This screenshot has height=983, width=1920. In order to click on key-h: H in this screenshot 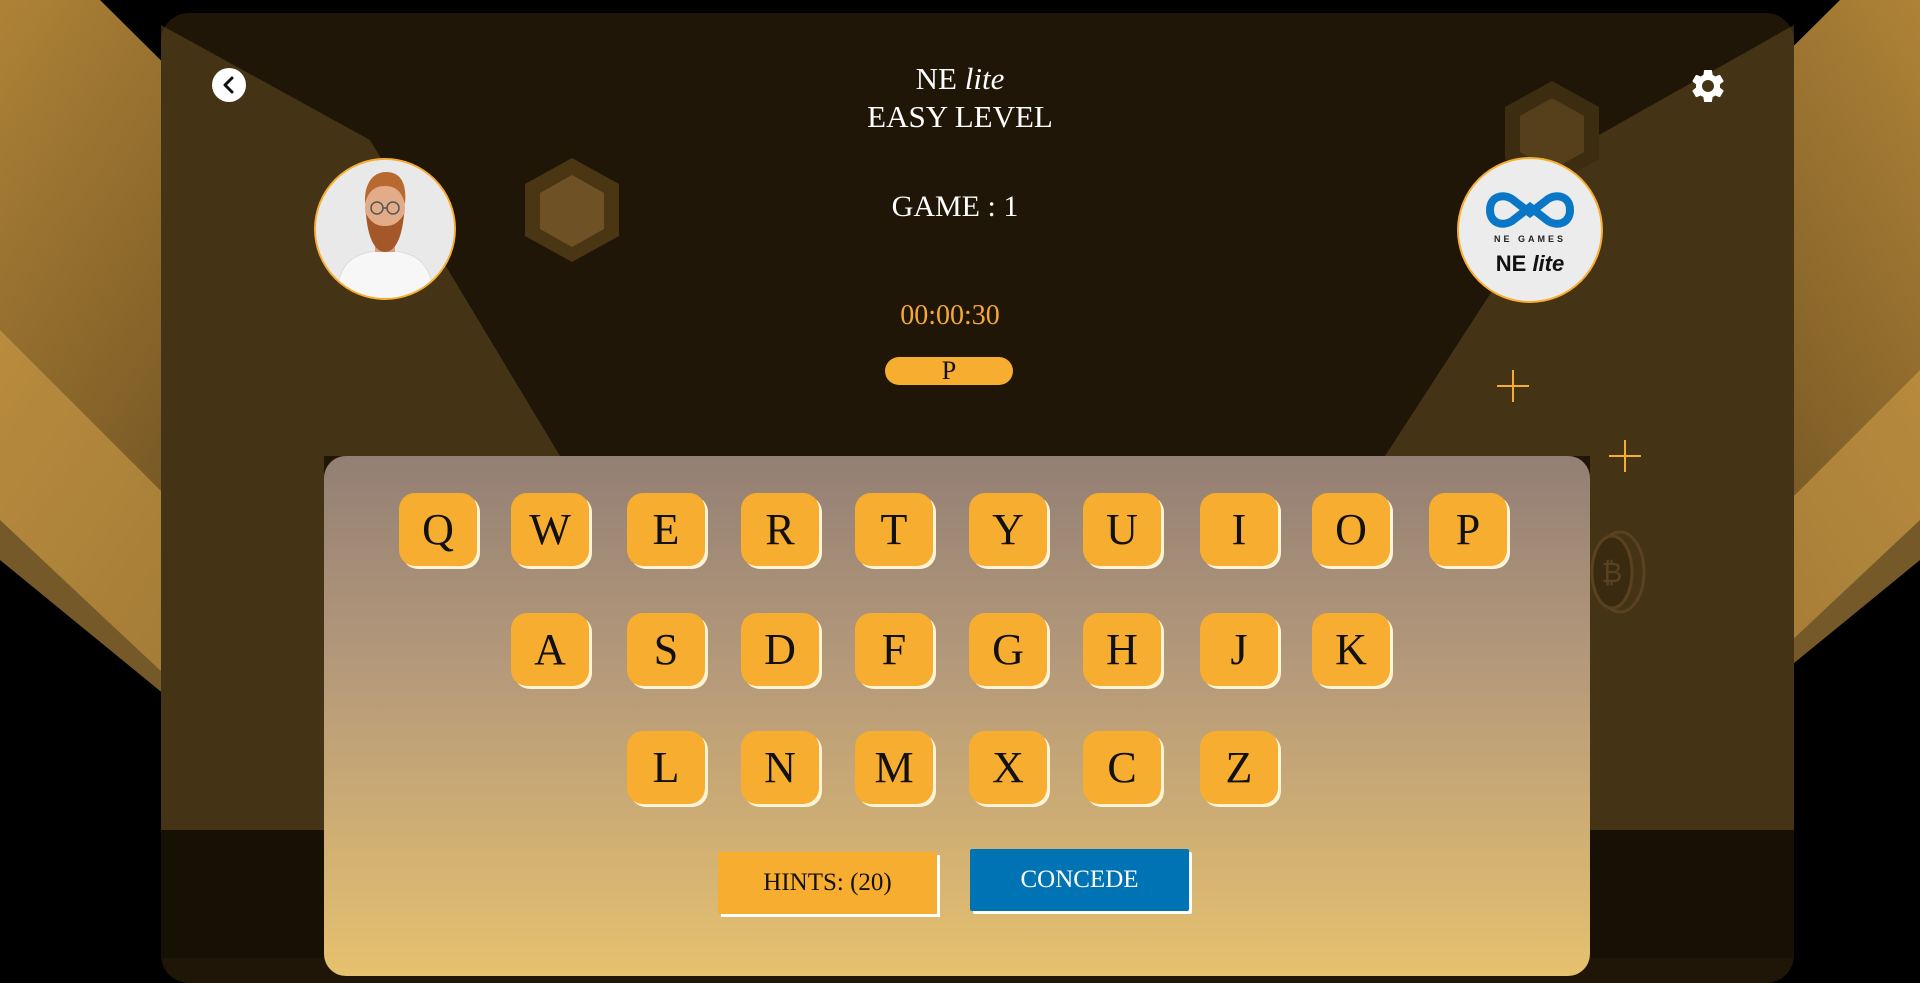, I will do `click(1122, 649)`.